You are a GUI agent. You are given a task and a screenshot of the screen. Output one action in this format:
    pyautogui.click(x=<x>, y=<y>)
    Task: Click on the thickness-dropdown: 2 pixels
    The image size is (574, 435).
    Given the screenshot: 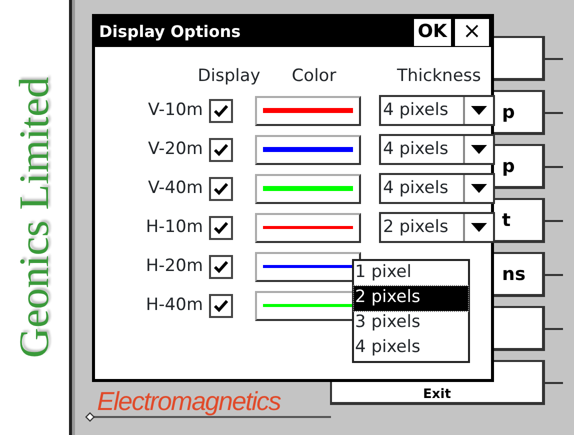 What is the action you would take?
    pyautogui.click(x=437, y=228)
    